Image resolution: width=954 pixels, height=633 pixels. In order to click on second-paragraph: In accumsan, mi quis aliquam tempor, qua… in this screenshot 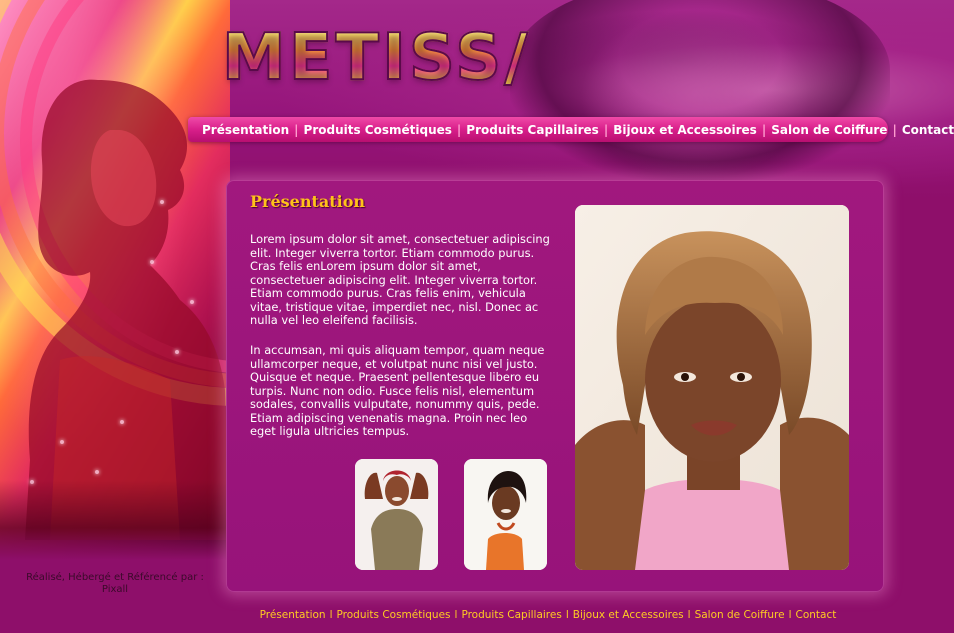, I will do `click(397, 390)`.